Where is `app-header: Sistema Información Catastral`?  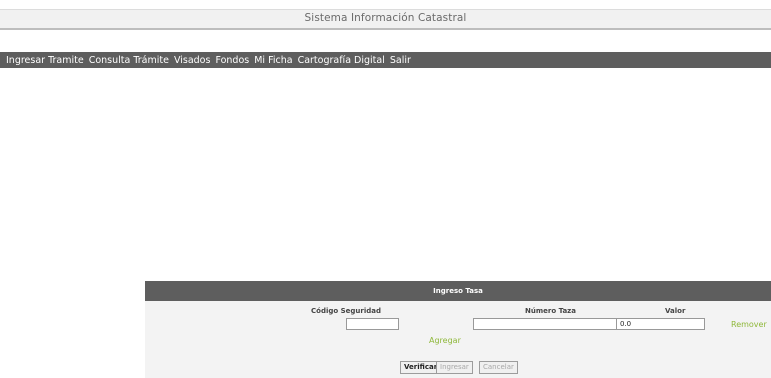
app-header: Sistema Información Catastral is located at coordinates (385, 19).